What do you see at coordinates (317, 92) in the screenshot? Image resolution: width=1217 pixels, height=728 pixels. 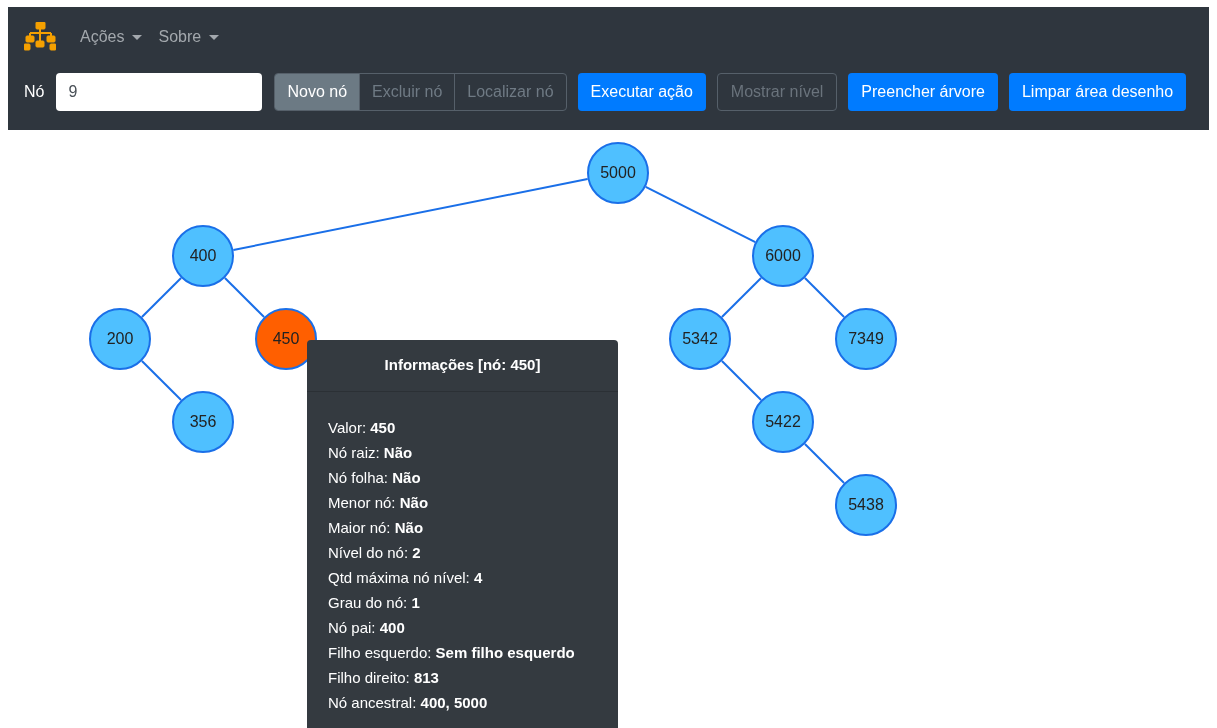 I see `action-toggle: Novo nó` at bounding box center [317, 92].